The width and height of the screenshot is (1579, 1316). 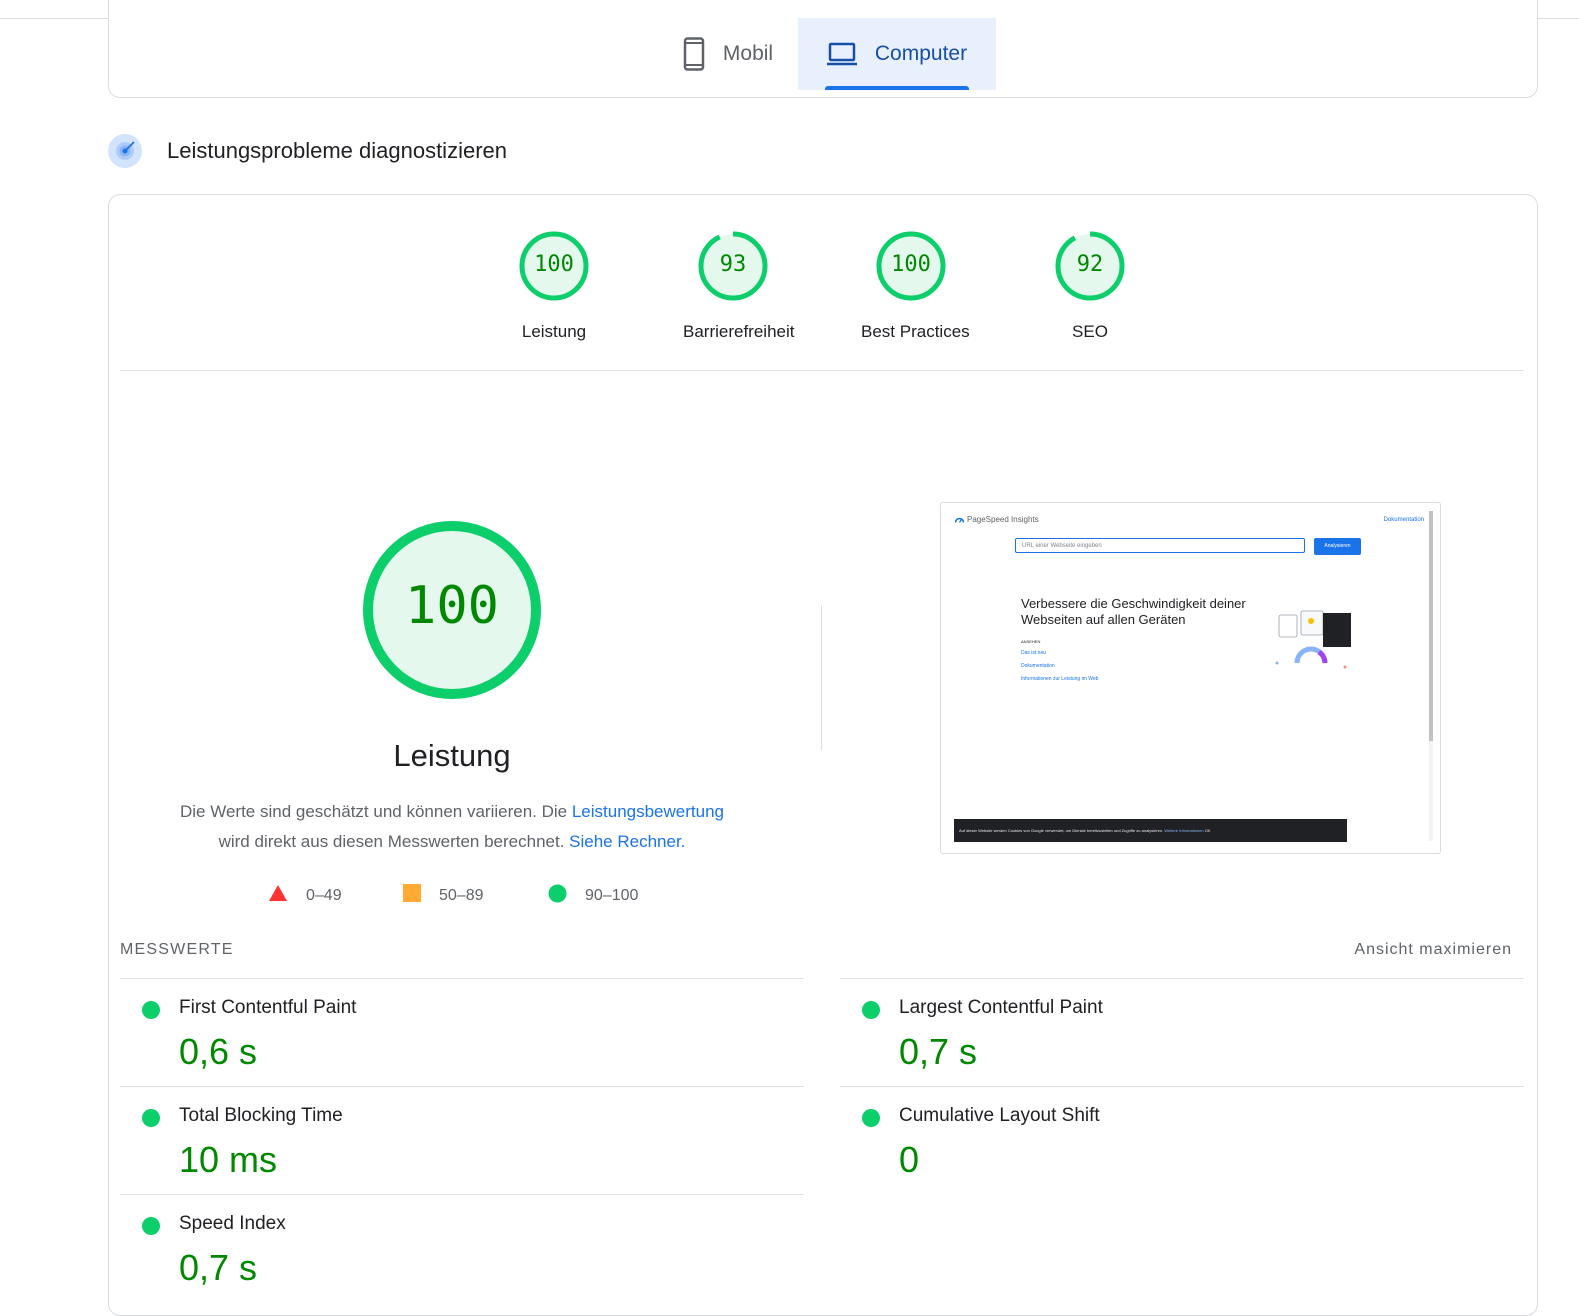 I want to click on pagespeed-logo-icon, so click(x=959, y=520).